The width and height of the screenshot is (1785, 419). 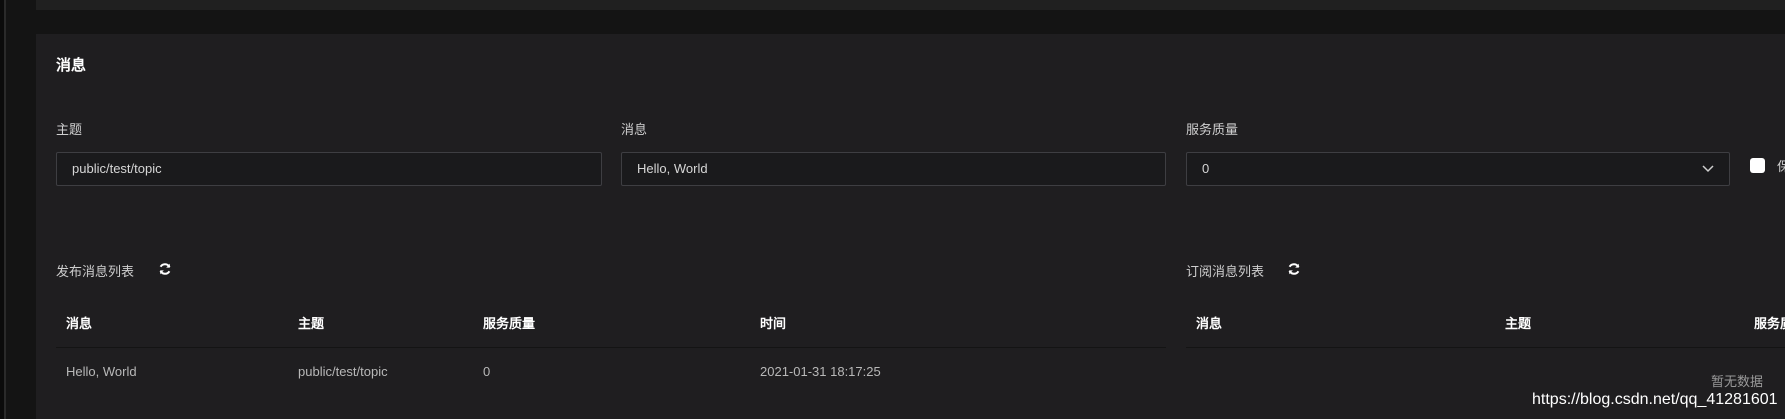 I want to click on published-header-divider, so click(x=611, y=347).